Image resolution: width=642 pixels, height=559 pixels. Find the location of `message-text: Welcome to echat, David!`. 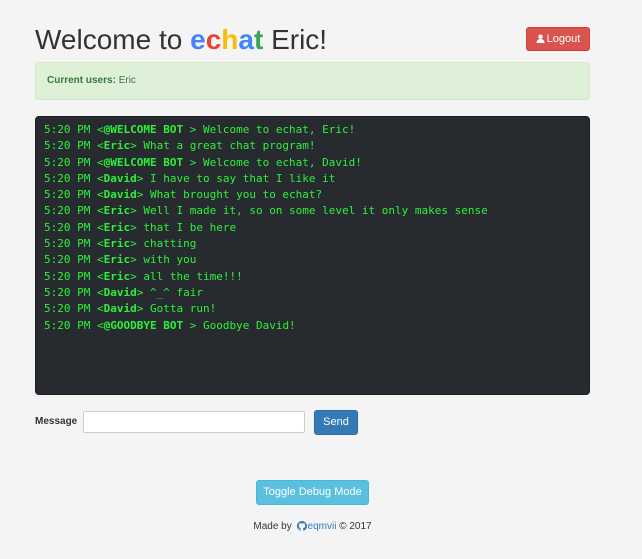

message-text: Welcome to echat, David! is located at coordinates (282, 162).